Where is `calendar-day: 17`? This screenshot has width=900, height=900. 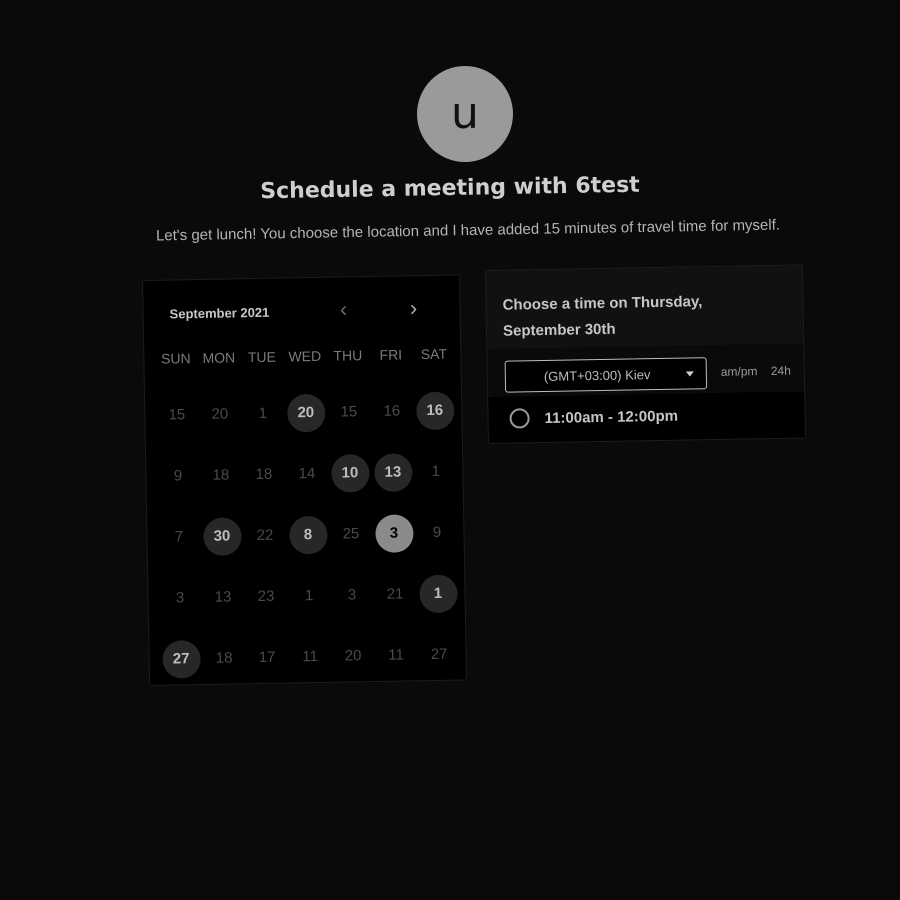 calendar-day: 17 is located at coordinates (267, 658).